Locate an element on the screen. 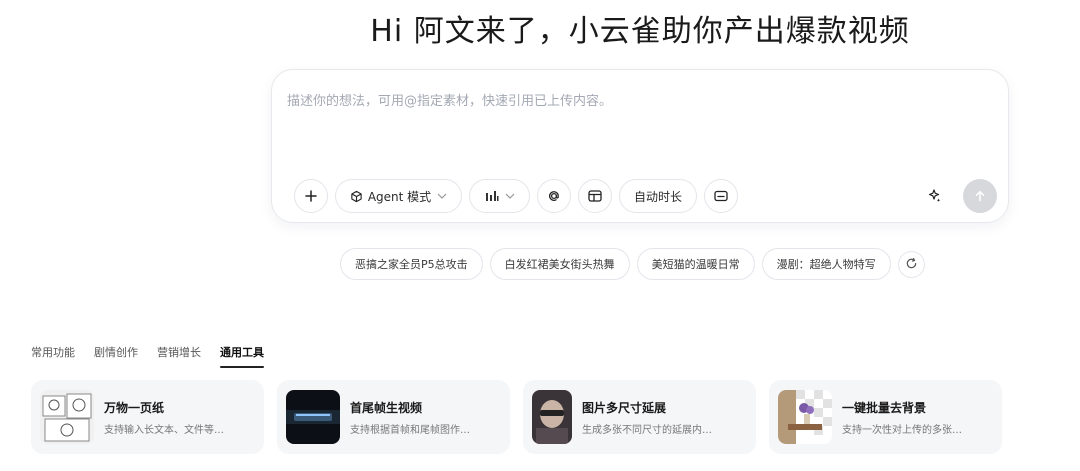  prompt-toolbar: Agent 模式 自动时长 is located at coordinates (519, 196).